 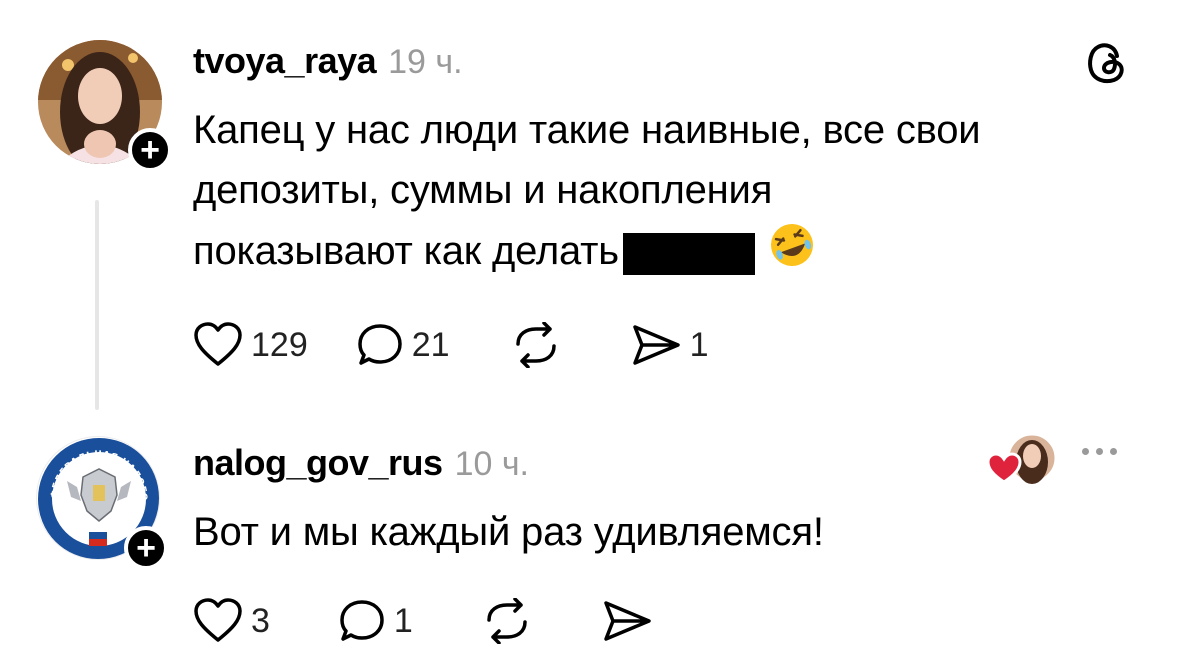 What do you see at coordinates (1023, 460) in the screenshot?
I see `liked-by-author-indicator` at bounding box center [1023, 460].